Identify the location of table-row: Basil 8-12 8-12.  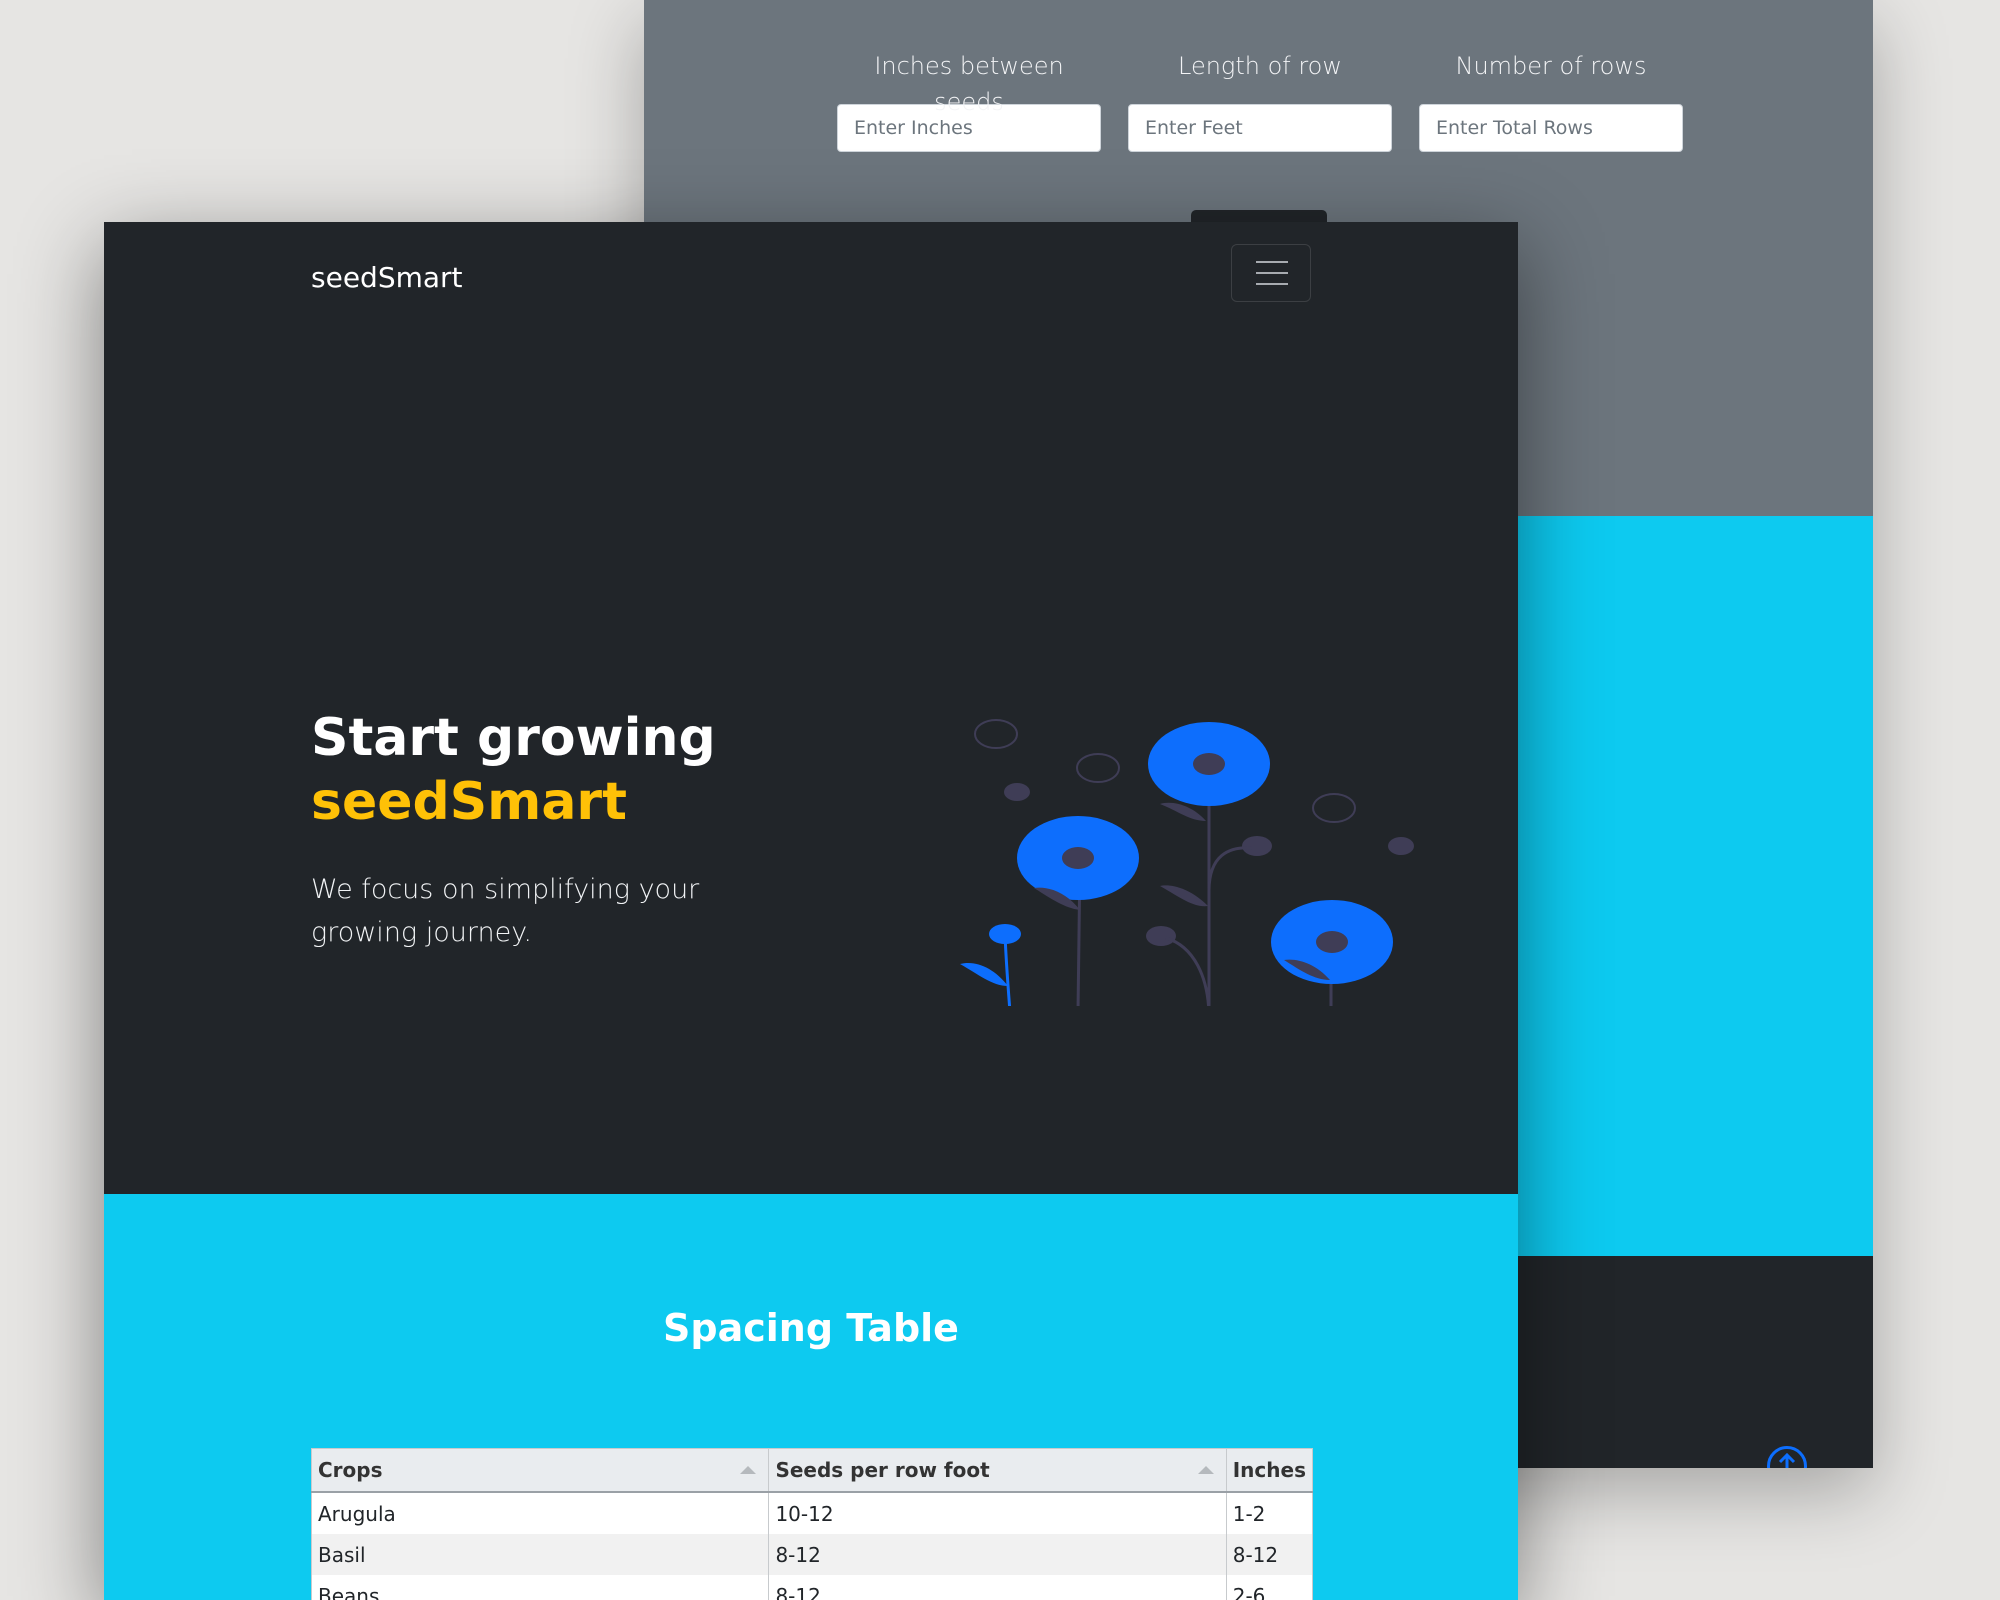
(812, 1554).